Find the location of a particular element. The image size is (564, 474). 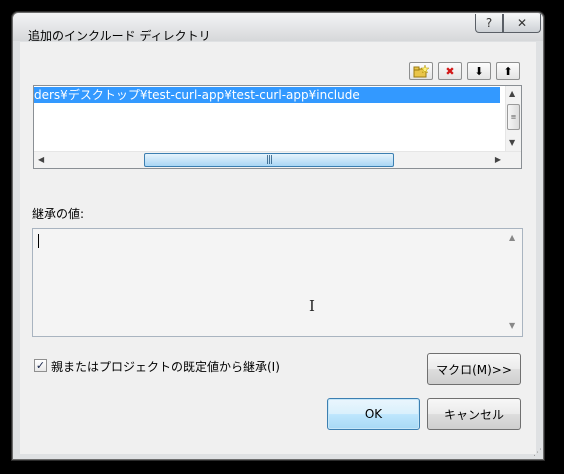

list-horizontal-scrollbar: ◀ ||| ▶ is located at coordinates (277, 159).